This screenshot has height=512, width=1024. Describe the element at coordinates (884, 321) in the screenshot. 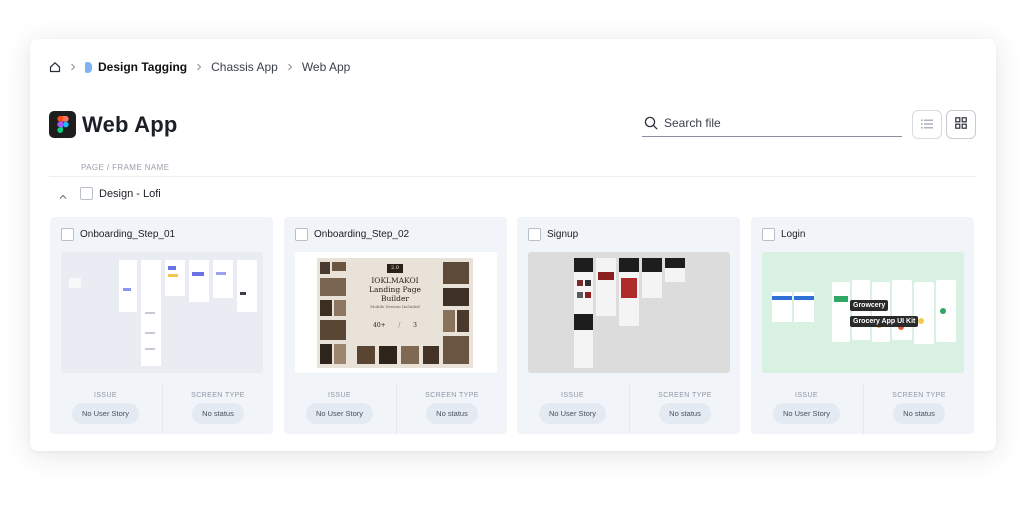

I see `grocery-tag-2: Grocery App UI Kit` at that location.